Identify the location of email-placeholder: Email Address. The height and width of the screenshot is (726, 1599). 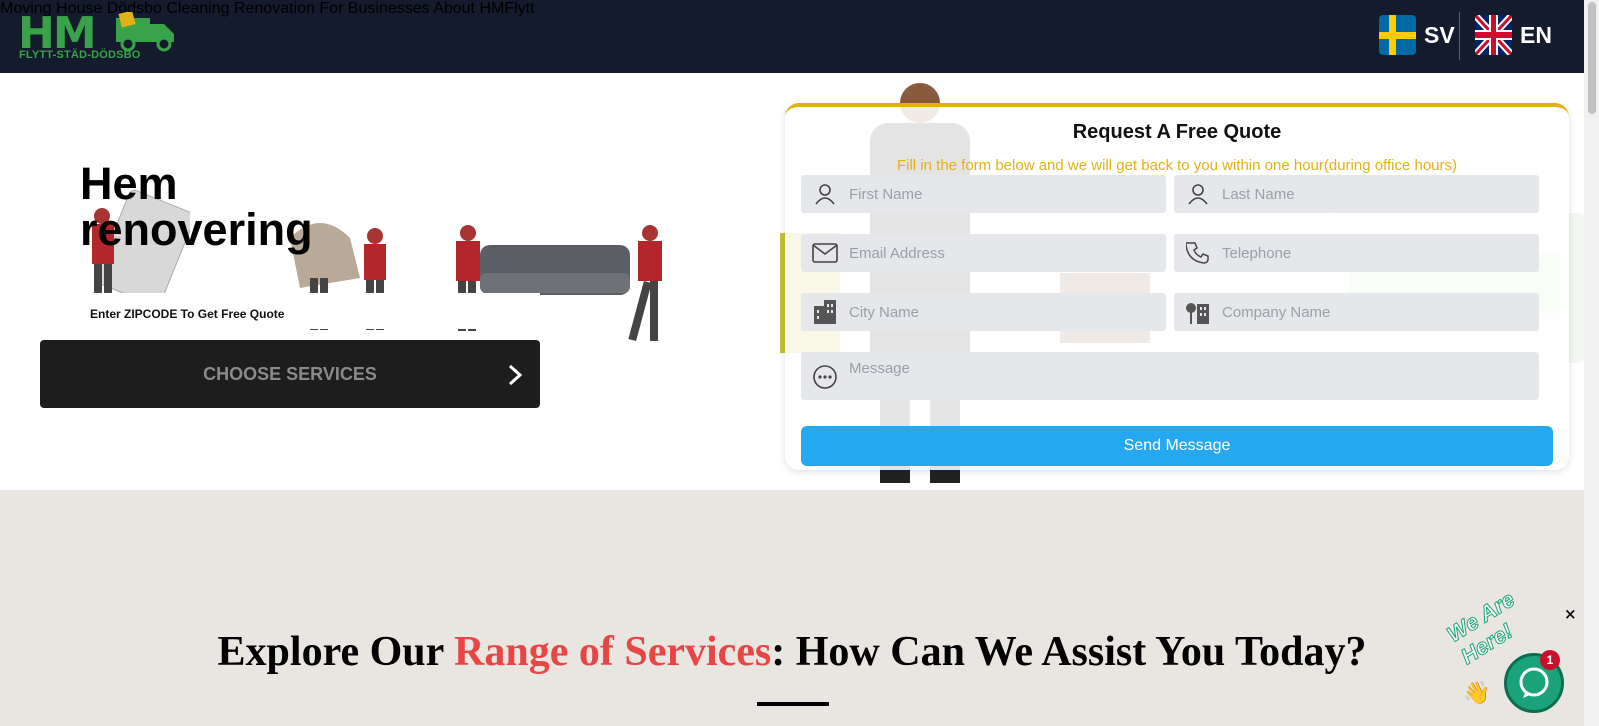
(897, 253).